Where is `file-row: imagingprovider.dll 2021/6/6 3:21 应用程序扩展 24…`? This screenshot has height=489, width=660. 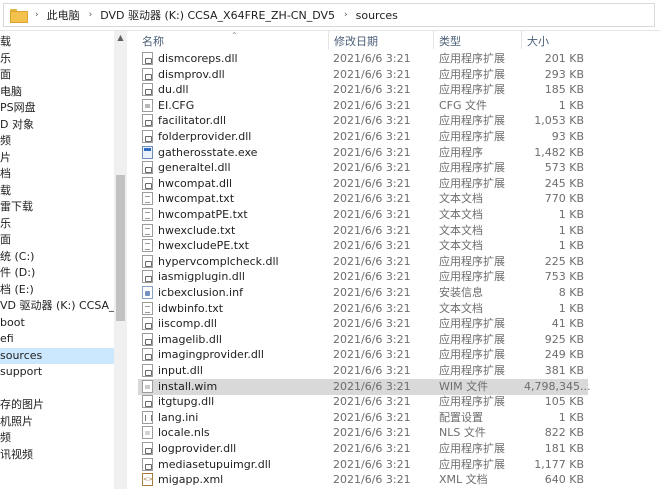
file-row: imagingprovider.dll 2021/6/6 3:21 应用程序扩展 24… is located at coordinates (363, 355).